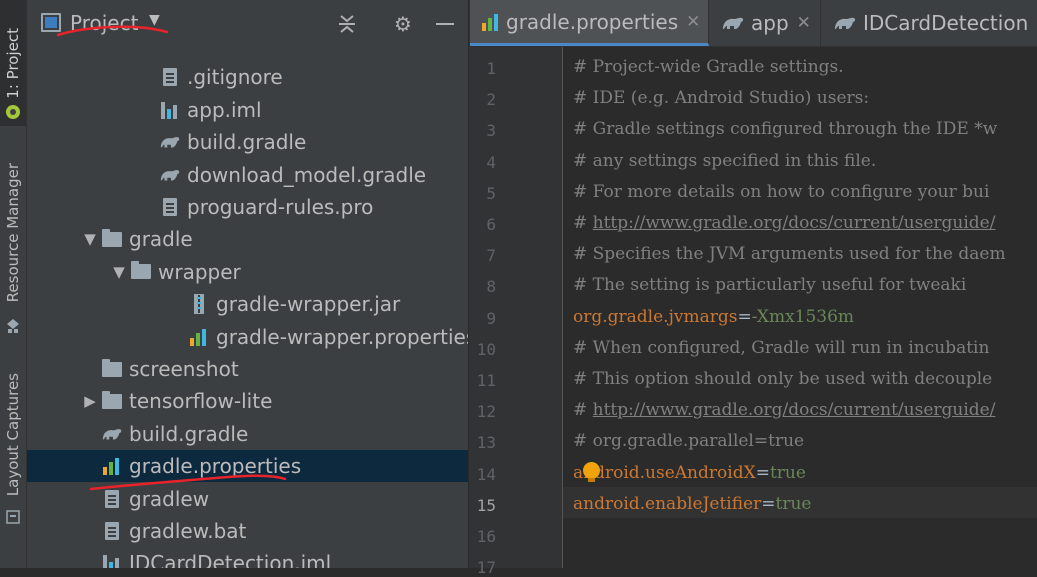  What do you see at coordinates (188, 531) in the screenshot?
I see `tree-item-label: gradlew.bat` at bounding box center [188, 531].